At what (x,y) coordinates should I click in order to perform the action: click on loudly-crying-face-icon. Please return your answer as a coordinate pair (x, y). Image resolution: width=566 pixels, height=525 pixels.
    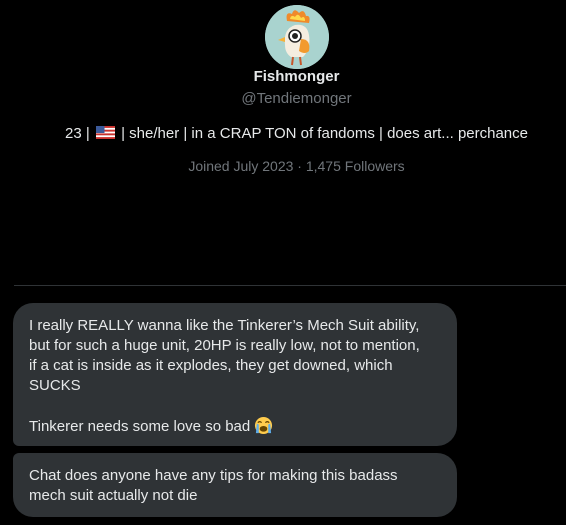
    Looking at the image, I should click on (264, 425).